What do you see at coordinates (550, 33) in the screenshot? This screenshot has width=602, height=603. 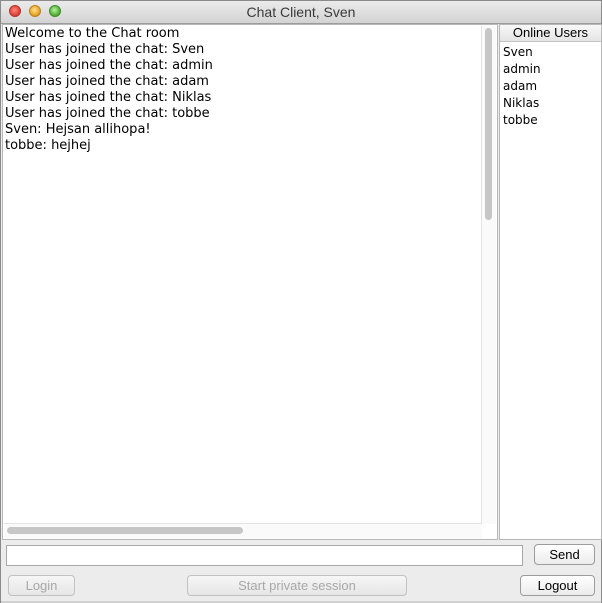 I see `online-users-header: Online Users` at bounding box center [550, 33].